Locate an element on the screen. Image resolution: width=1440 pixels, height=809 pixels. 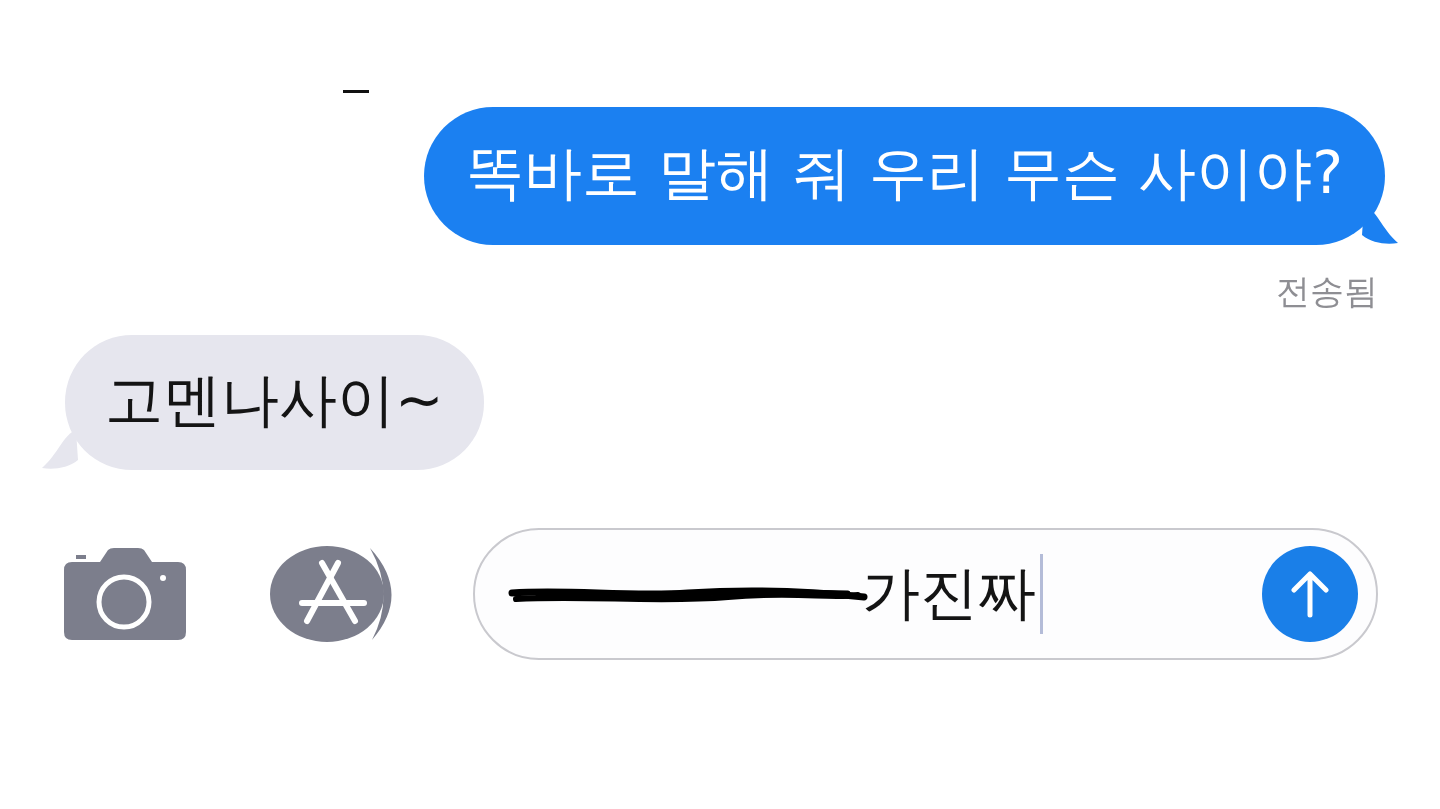
message-field: 가진짜 is located at coordinates (925, 594).